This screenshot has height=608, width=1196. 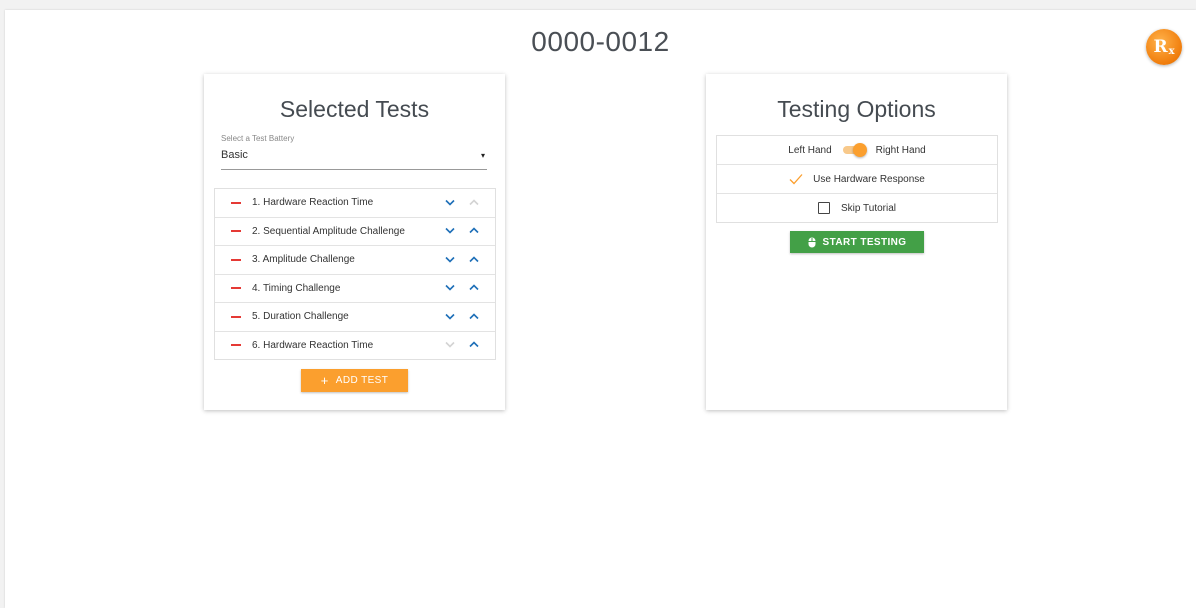 What do you see at coordinates (324, 380) in the screenshot?
I see `plus-icon: +` at bounding box center [324, 380].